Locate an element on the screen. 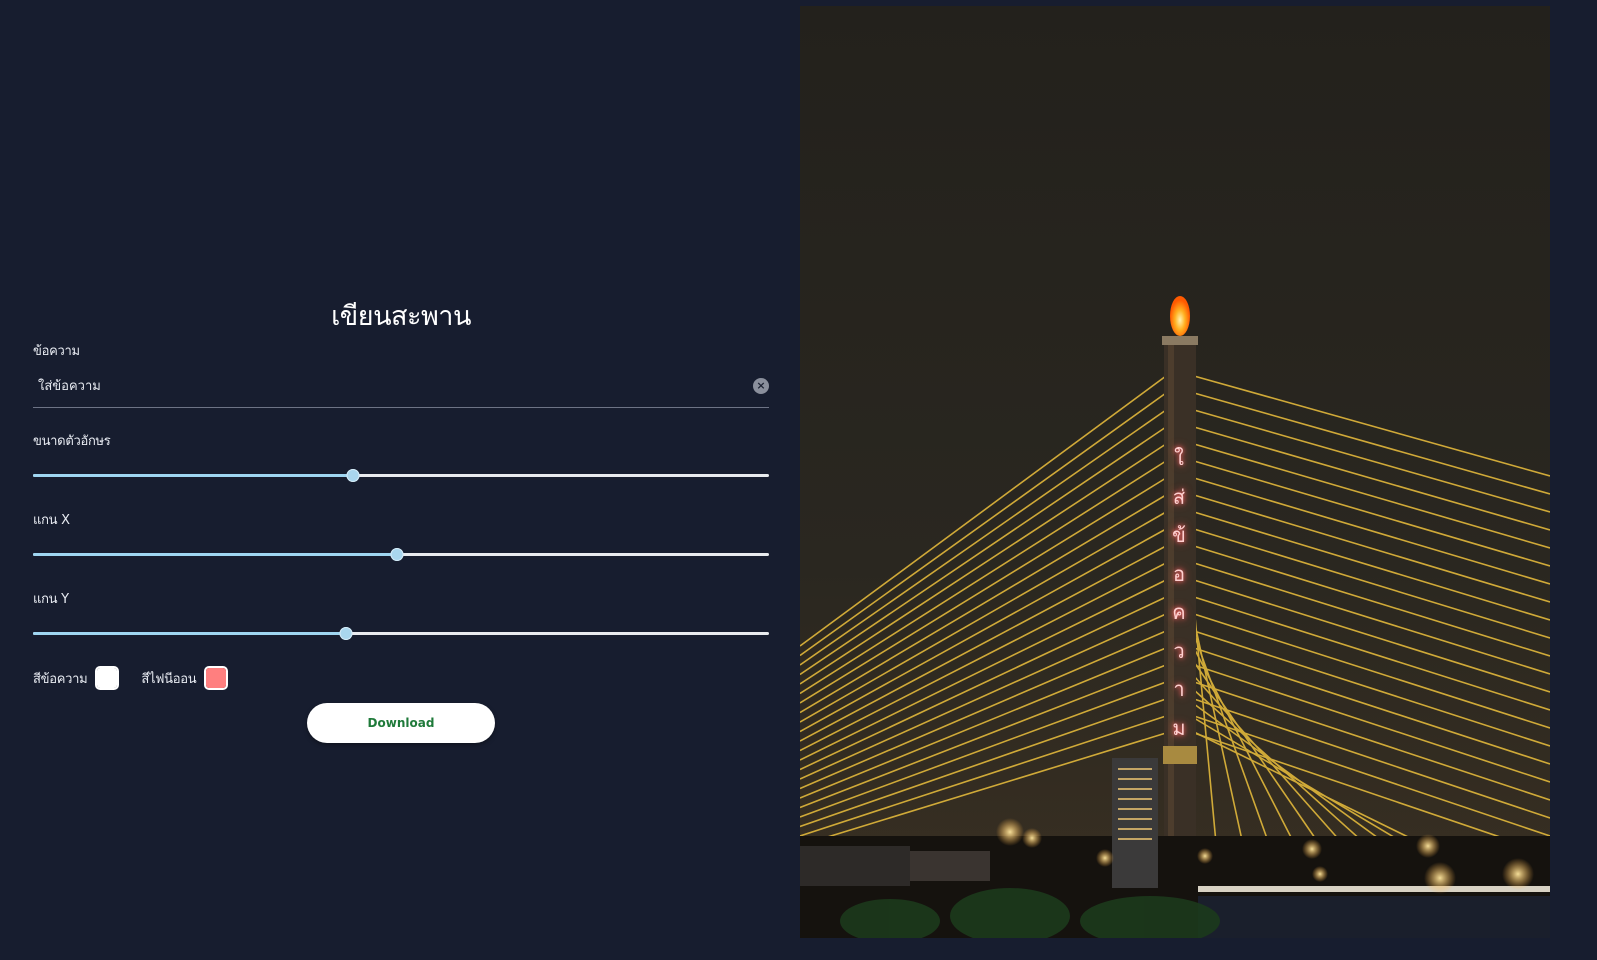  neon-char: ใ is located at coordinates (1179, 458).